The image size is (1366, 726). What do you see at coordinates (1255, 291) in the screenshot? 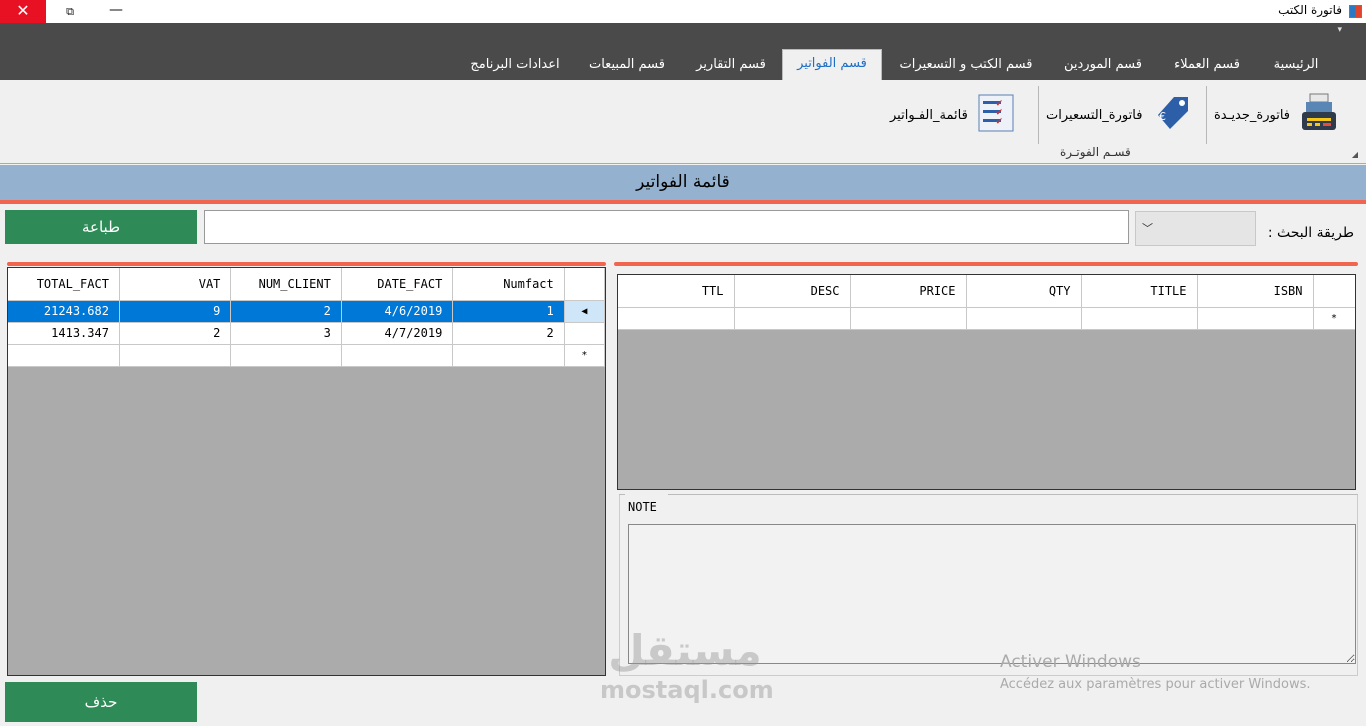
I see `column-header-isbn: ISBN` at bounding box center [1255, 291].